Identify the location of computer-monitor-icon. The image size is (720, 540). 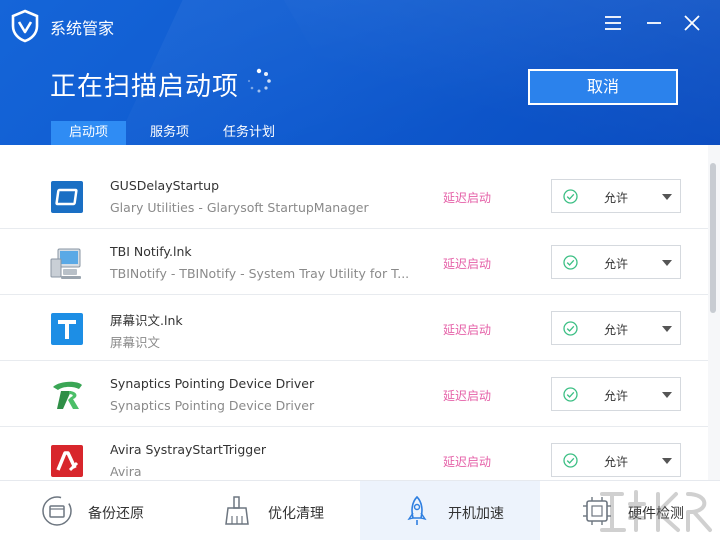
(65, 263).